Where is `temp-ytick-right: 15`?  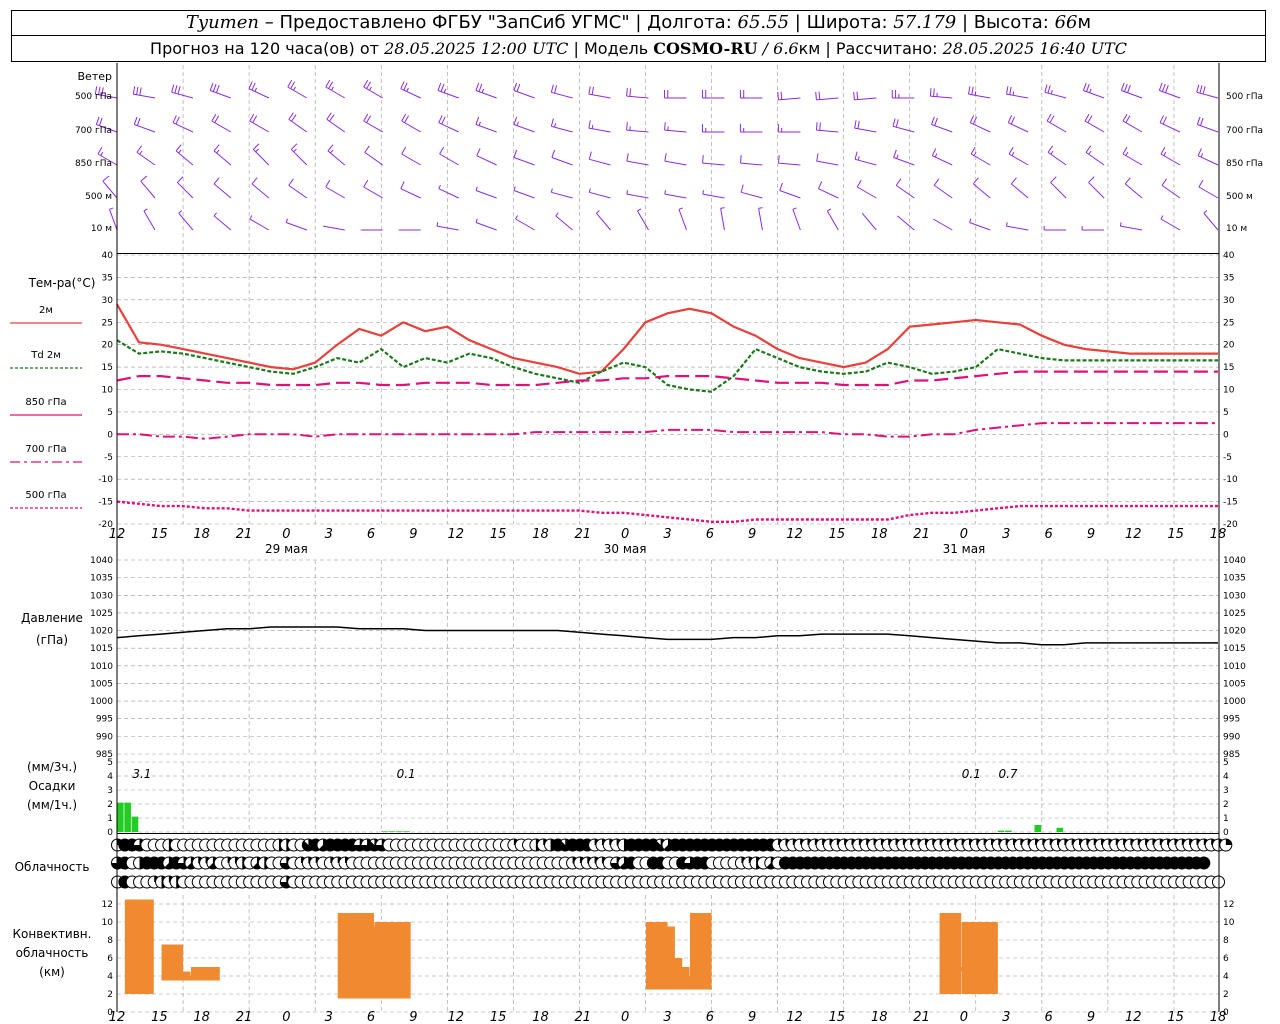
temp-ytick-right: 15 is located at coordinates (1228, 368).